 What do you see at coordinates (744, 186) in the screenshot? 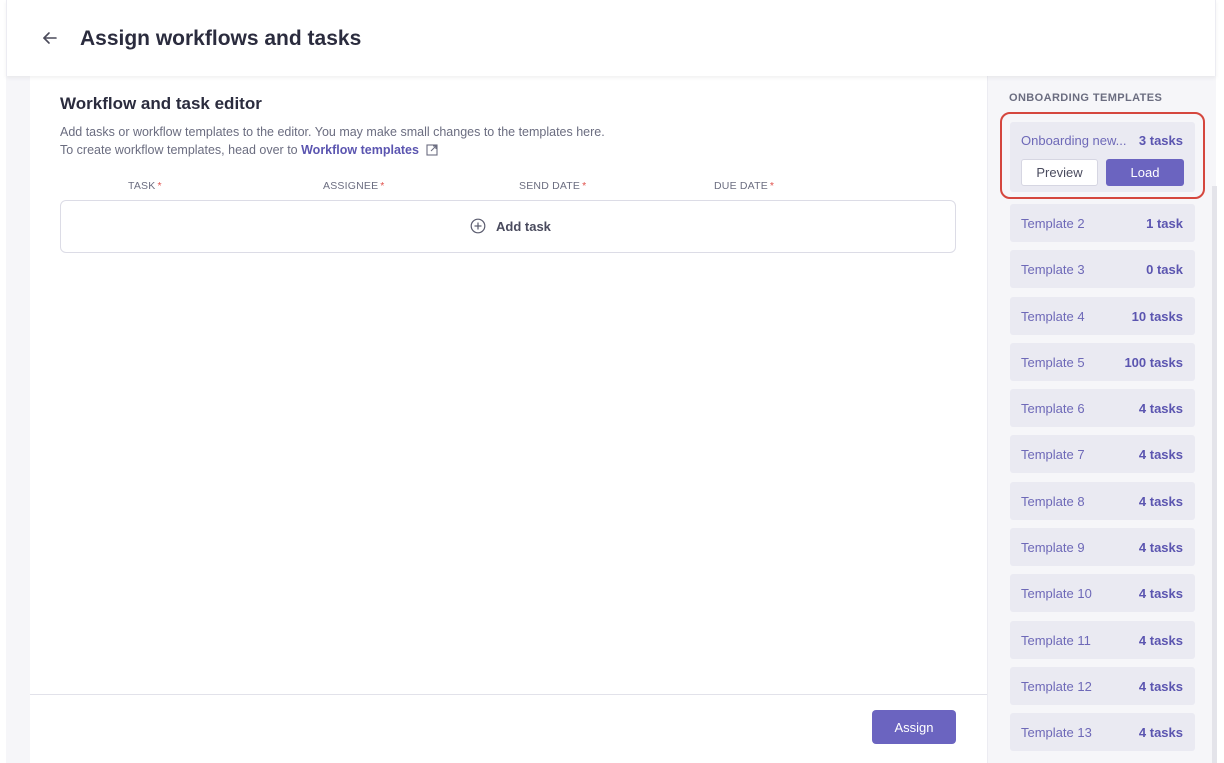
I see `column-header-due-date: DUE DATE *` at bounding box center [744, 186].